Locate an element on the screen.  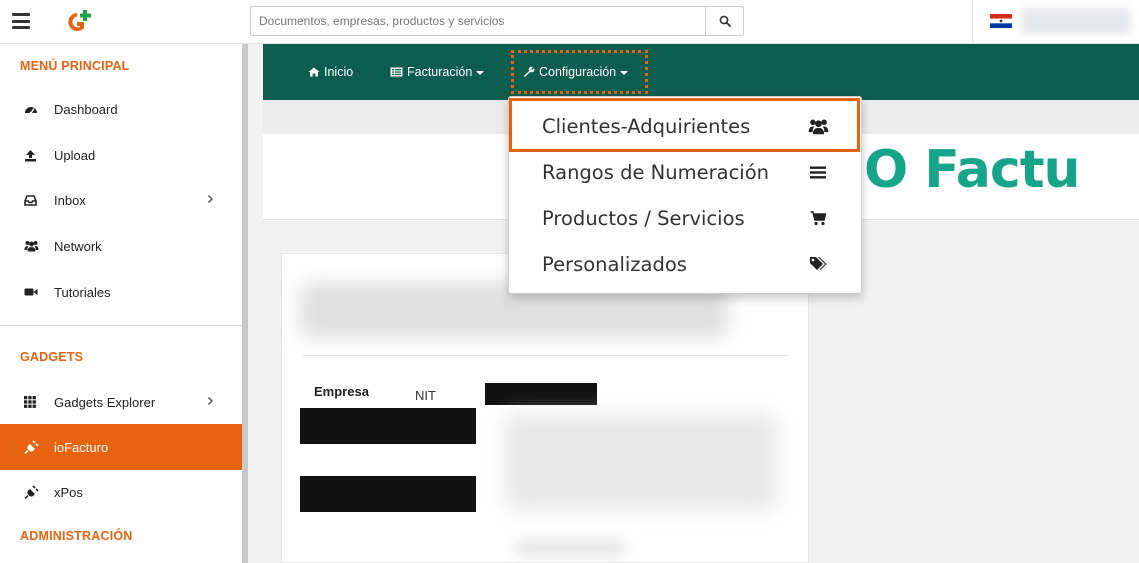
menu-item-label: Personalizados is located at coordinates (614, 264).